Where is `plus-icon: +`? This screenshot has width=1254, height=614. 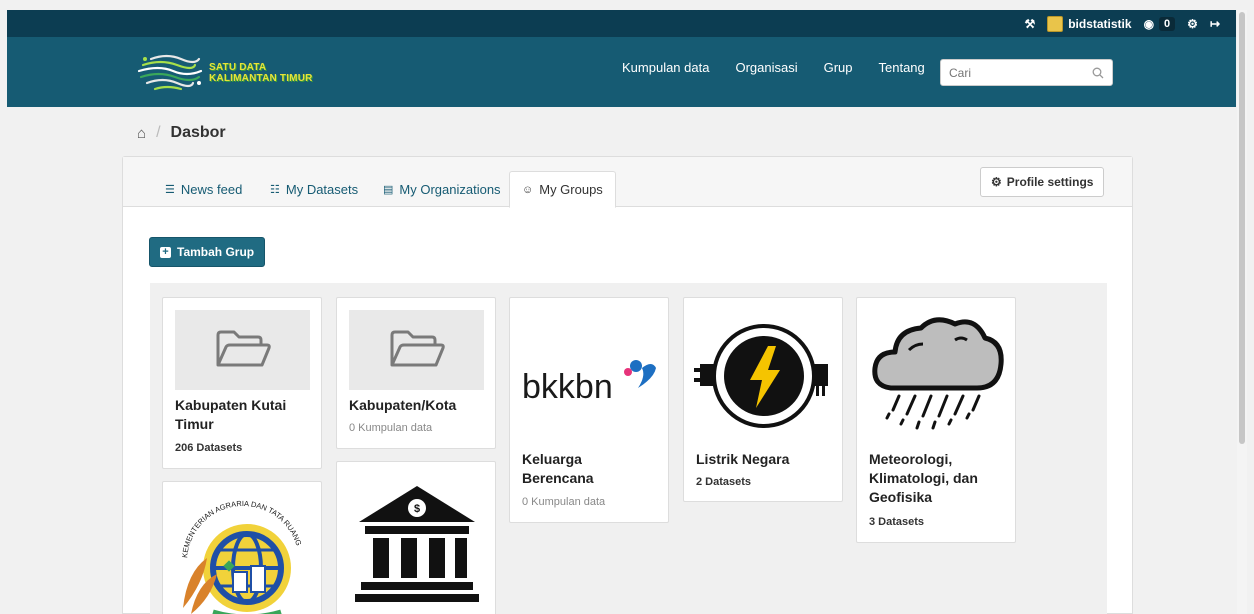 plus-icon: + is located at coordinates (165, 252).